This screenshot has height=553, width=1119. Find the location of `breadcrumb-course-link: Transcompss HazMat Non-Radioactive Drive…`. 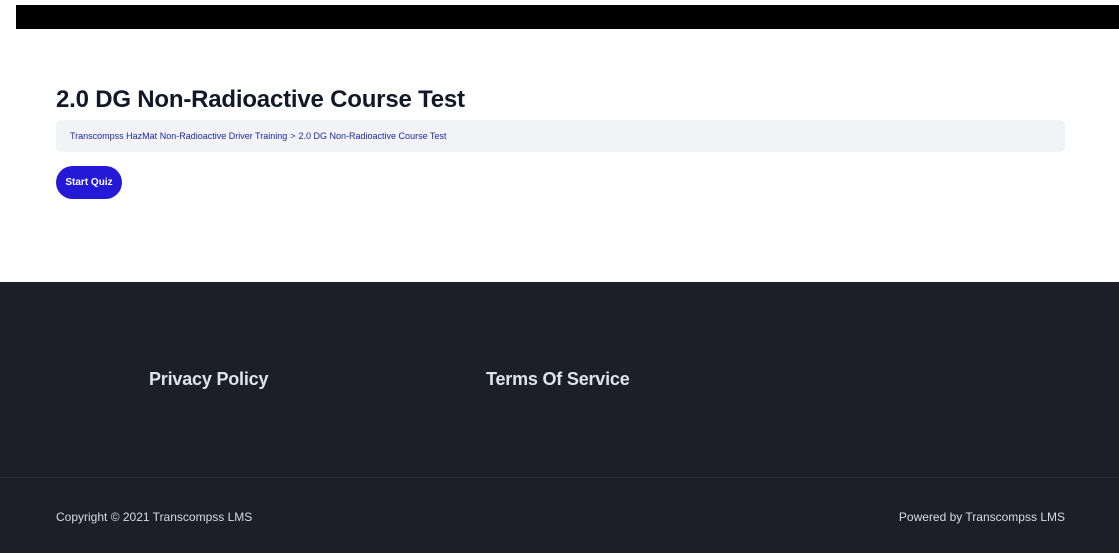

breadcrumb-course-link: Transcompss HazMat Non-Radioactive Drive… is located at coordinates (178, 136).